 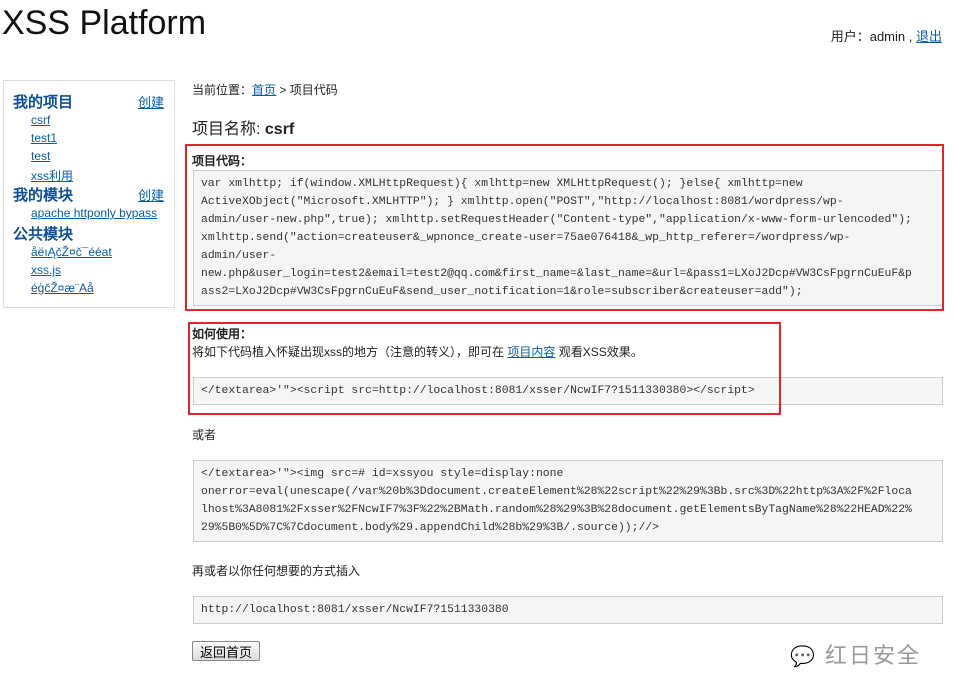 I want to click on watermark-text: 红日安全, so click(x=873, y=655).